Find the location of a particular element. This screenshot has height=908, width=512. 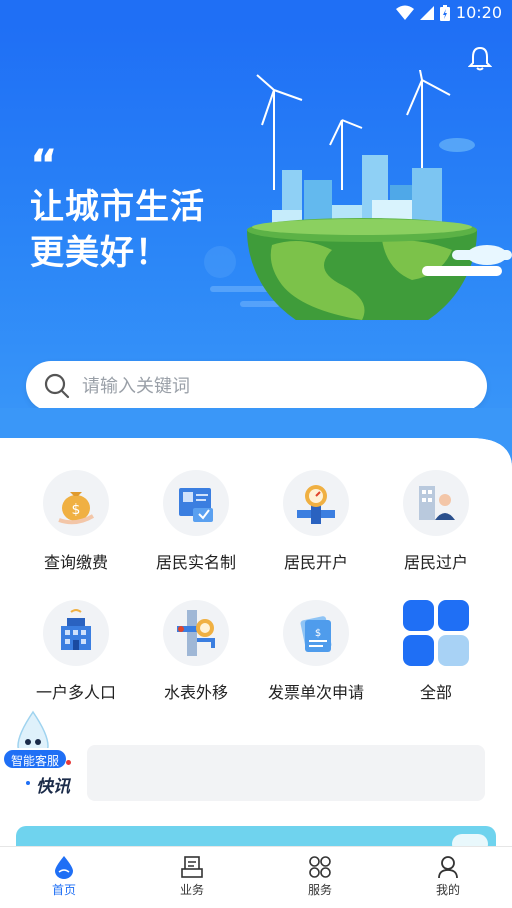

status-time: 10:20 is located at coordinates (478, 12).